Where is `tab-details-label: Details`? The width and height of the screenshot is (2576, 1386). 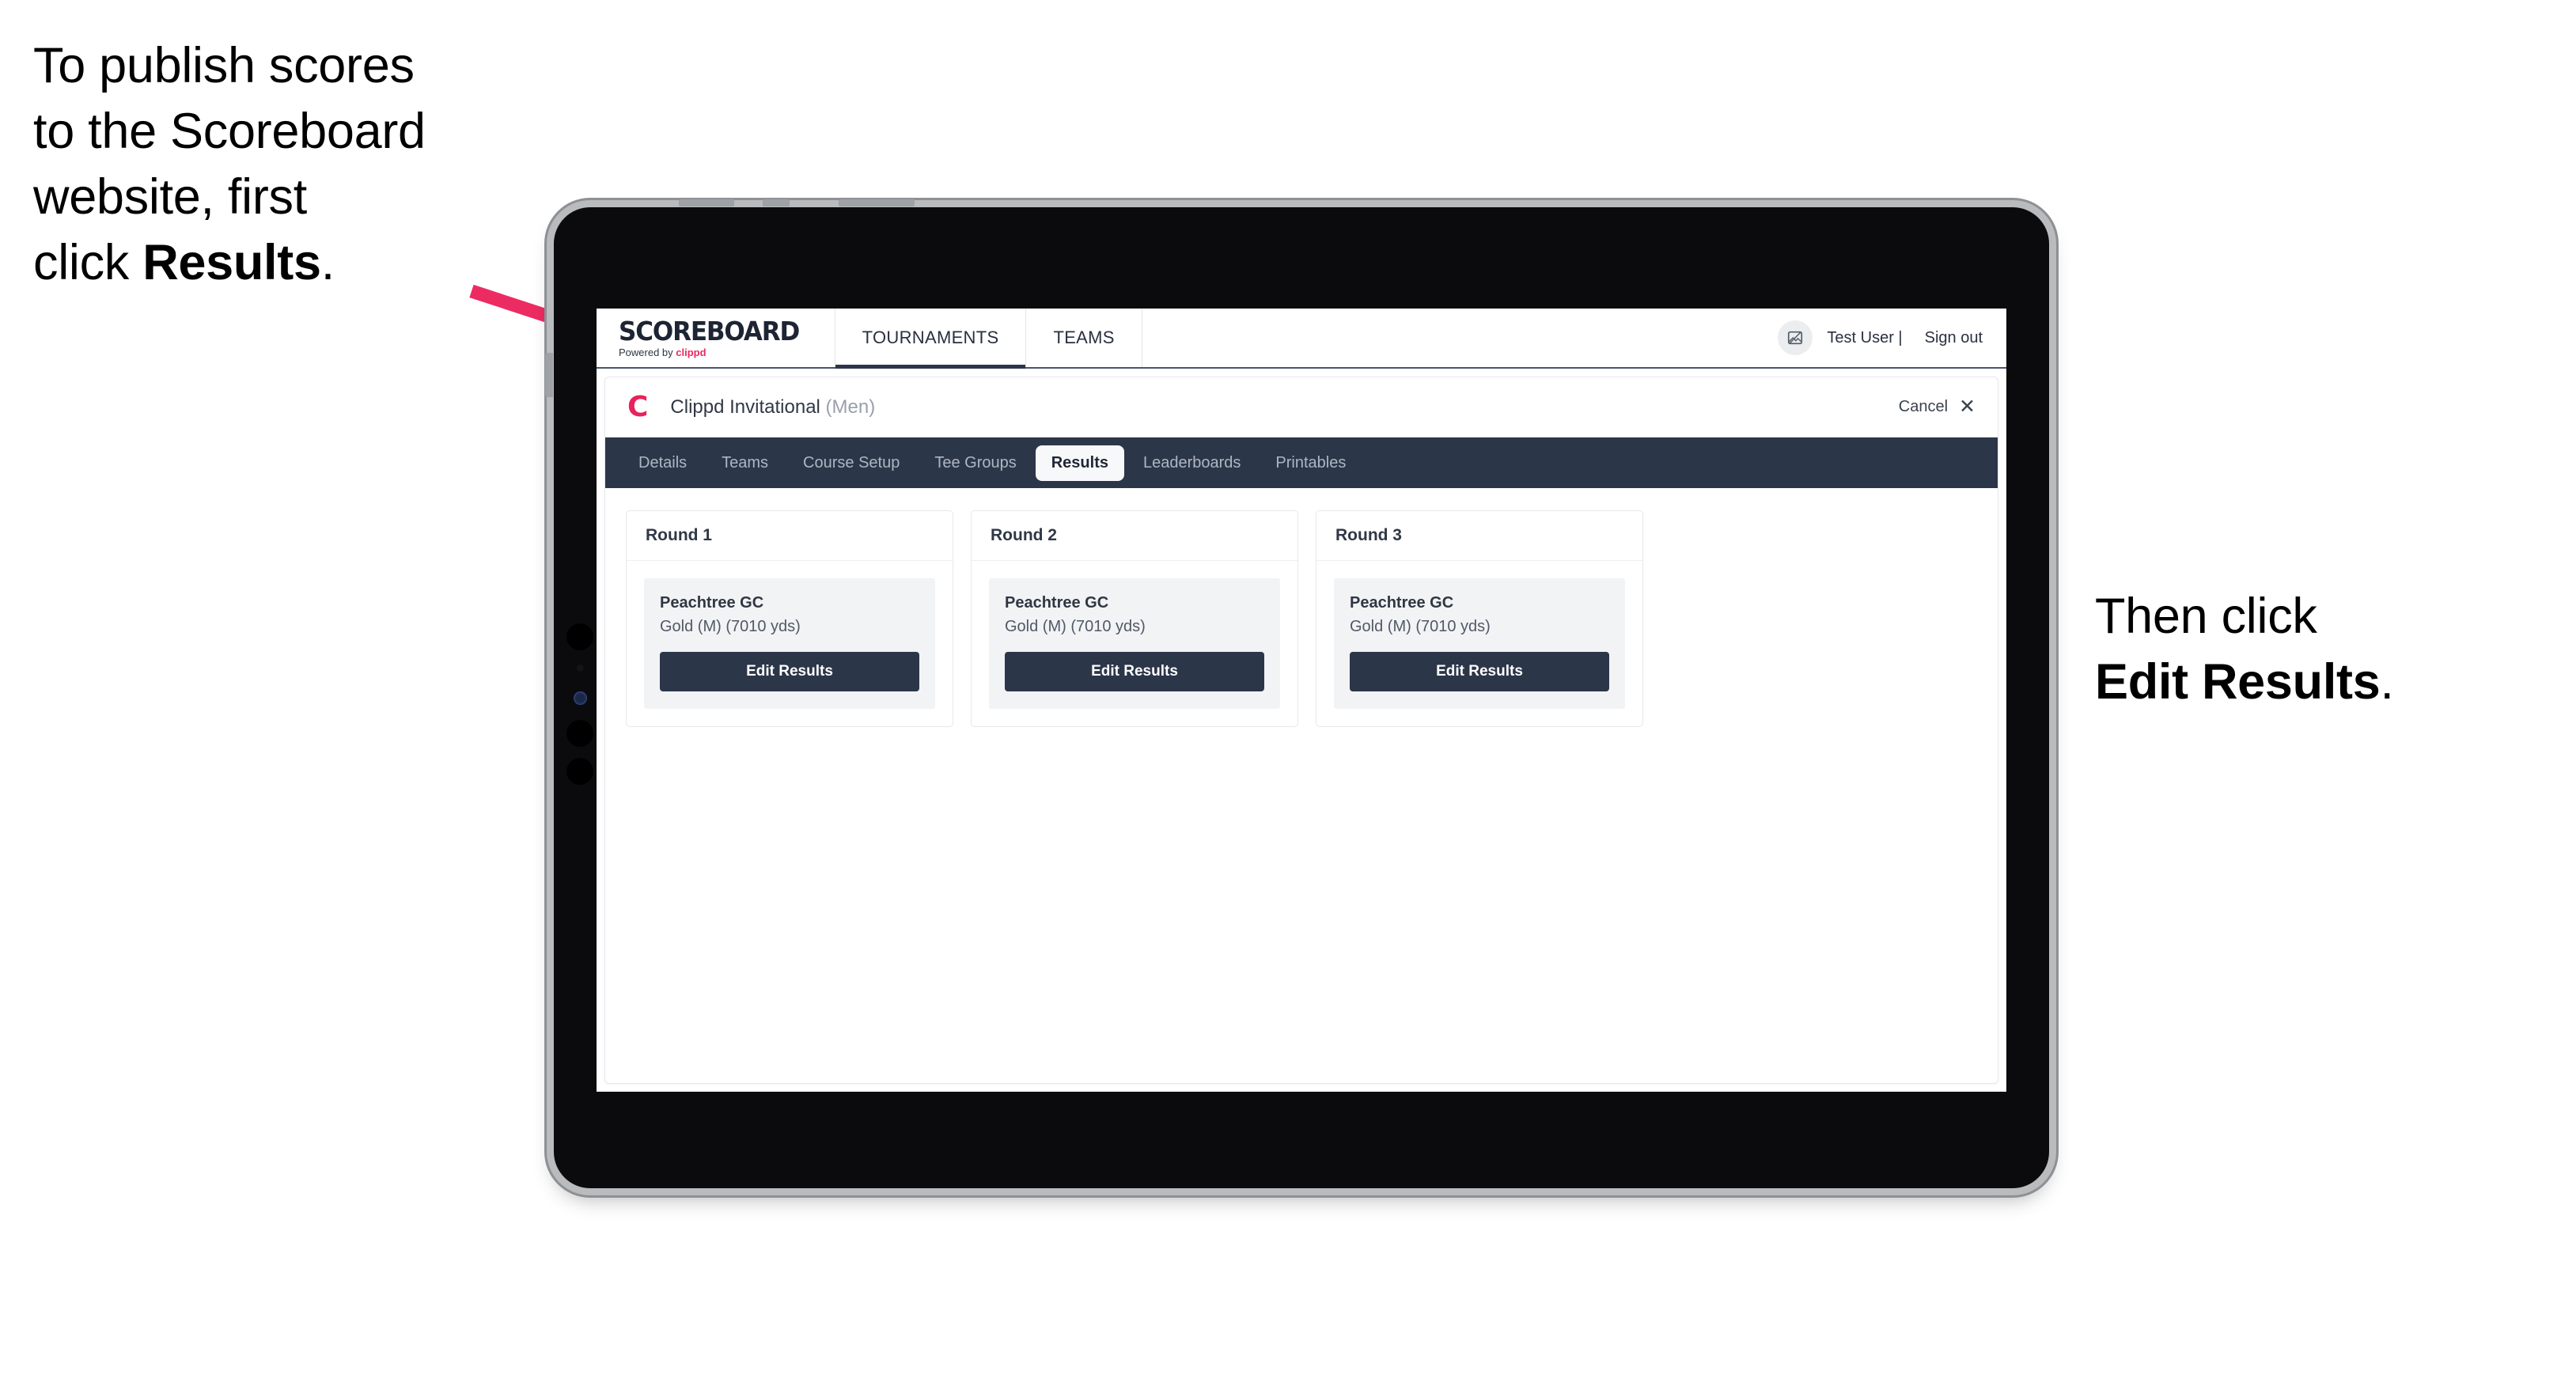
tab-details-label: Details is located at coordinates (663, 462).